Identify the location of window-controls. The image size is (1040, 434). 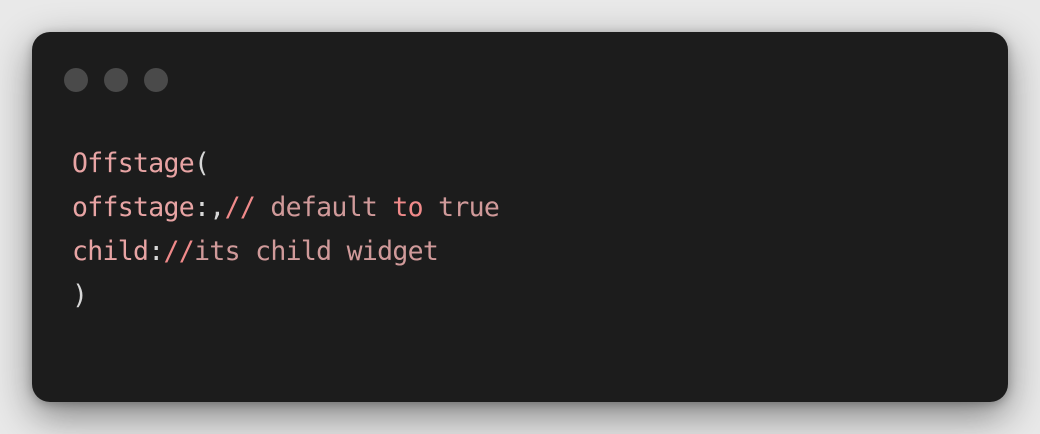
(116, 80).